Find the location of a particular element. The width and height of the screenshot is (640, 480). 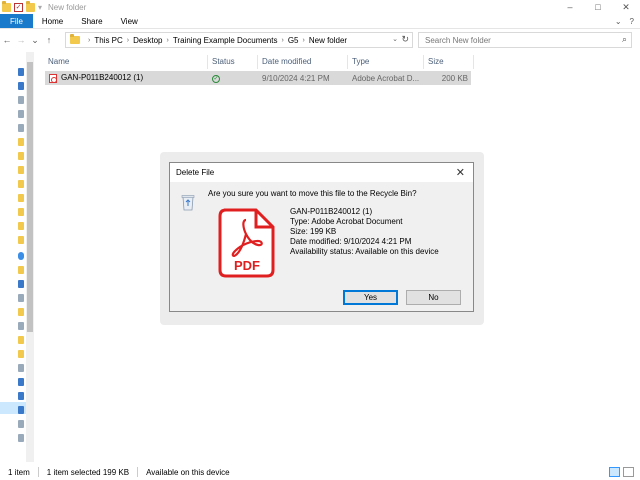

window-title: New folder is located at coordinates (67, 7).